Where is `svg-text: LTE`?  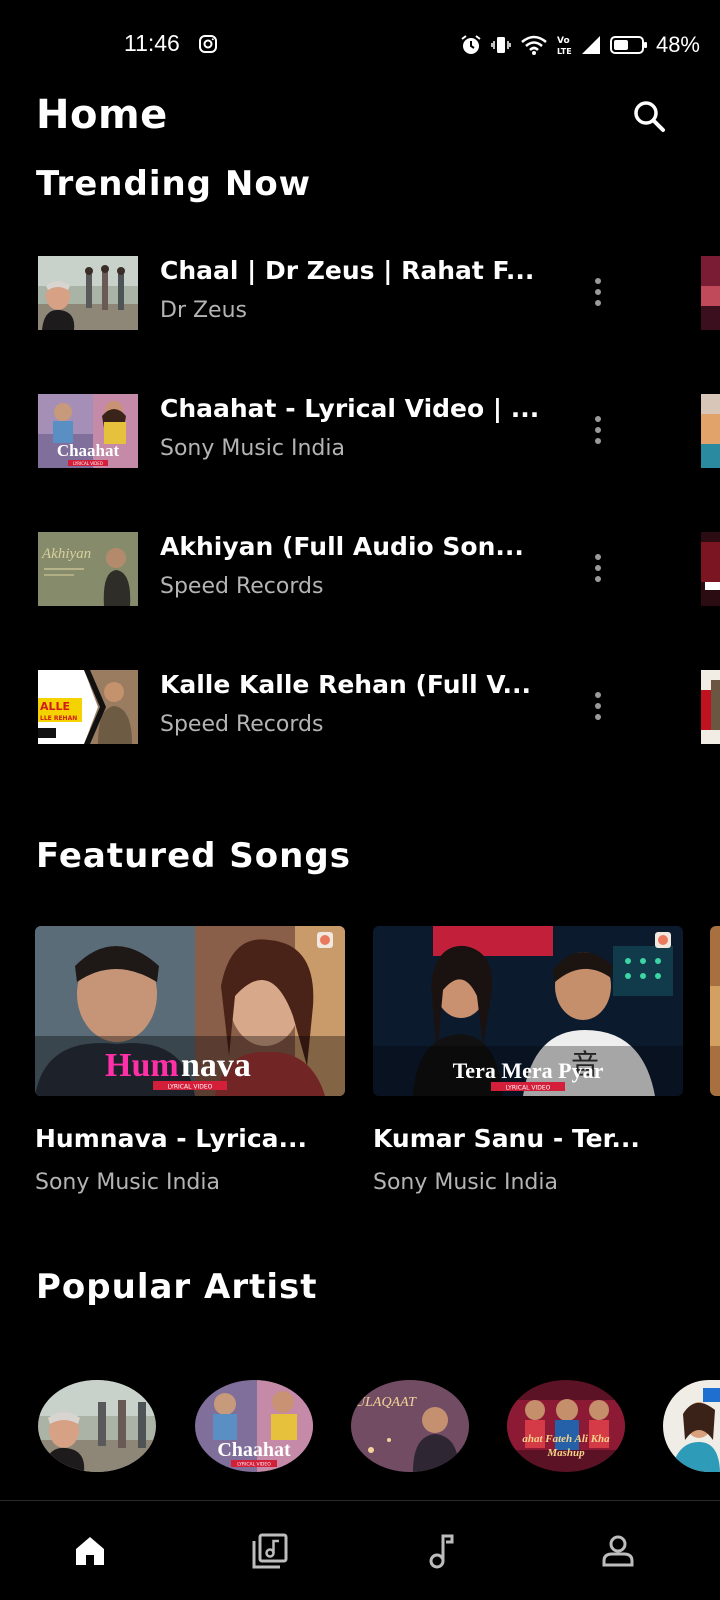 svg-text: LTE is located at coordinates (564, 51).